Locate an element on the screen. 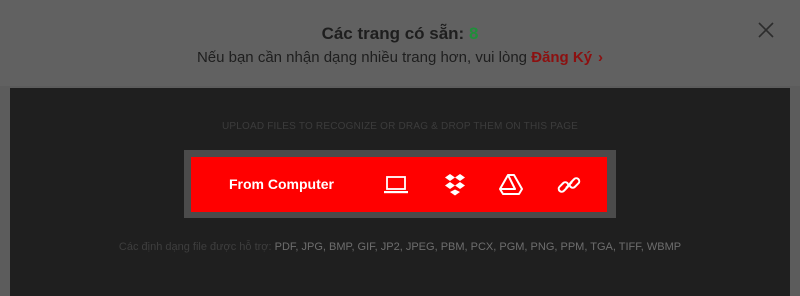  dropbox-button is located at coordinates (455, 185).